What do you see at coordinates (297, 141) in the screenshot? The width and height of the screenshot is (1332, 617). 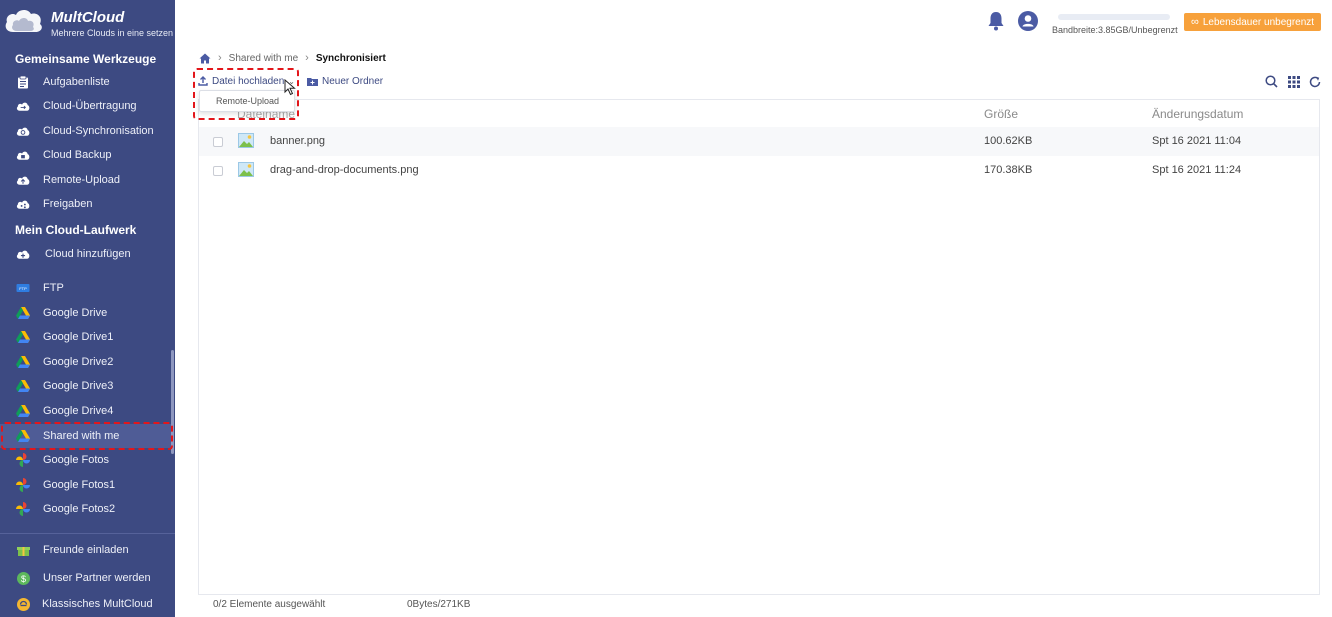 I see `file-name: banner.png` at bounding box center [297, 141].